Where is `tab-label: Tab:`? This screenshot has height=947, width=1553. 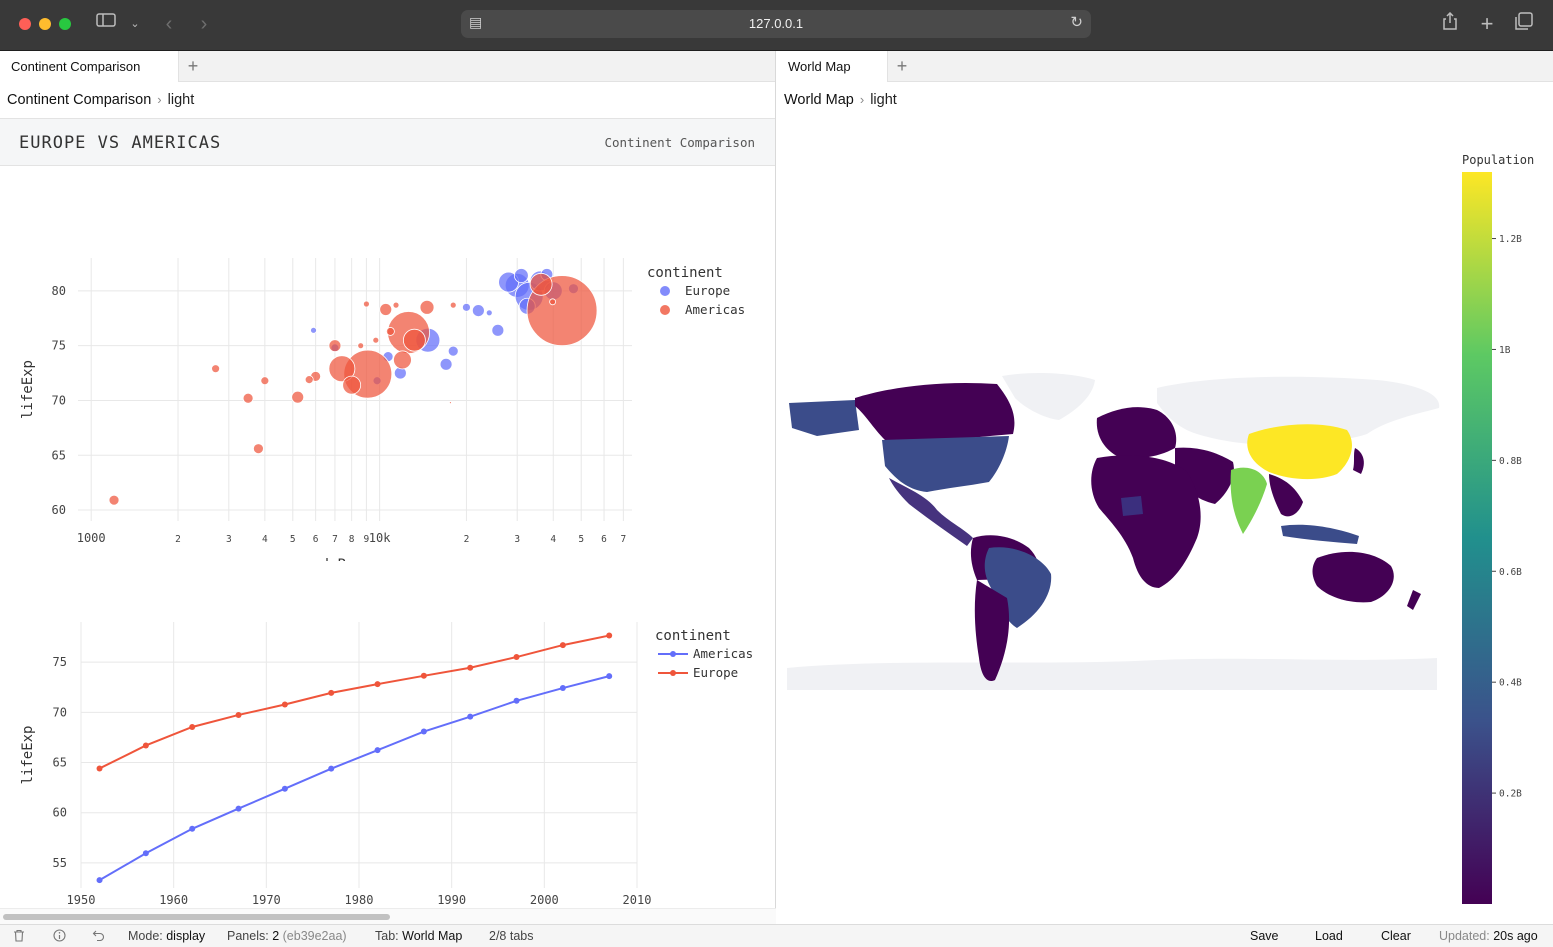
tab-label: Tab: is located at coordinates (387, 936).